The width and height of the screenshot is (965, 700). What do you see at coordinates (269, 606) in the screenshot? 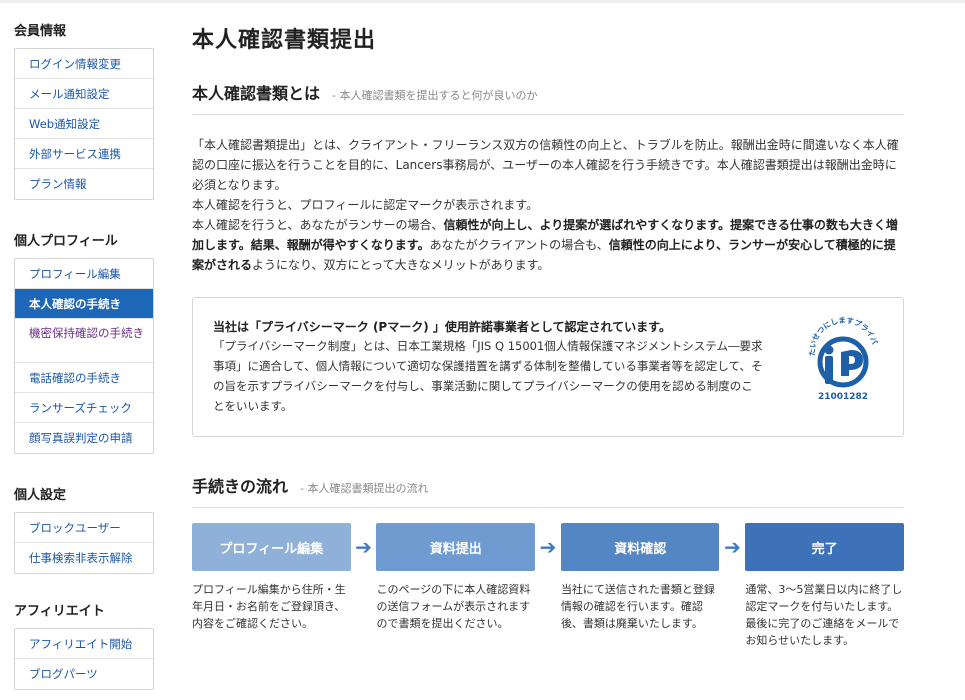
I see `flow-step-text: プロフィール編集から住所・生年月日・お名前をご登録頂き、内容をご確認ください。` at bounding box center [269, 606].